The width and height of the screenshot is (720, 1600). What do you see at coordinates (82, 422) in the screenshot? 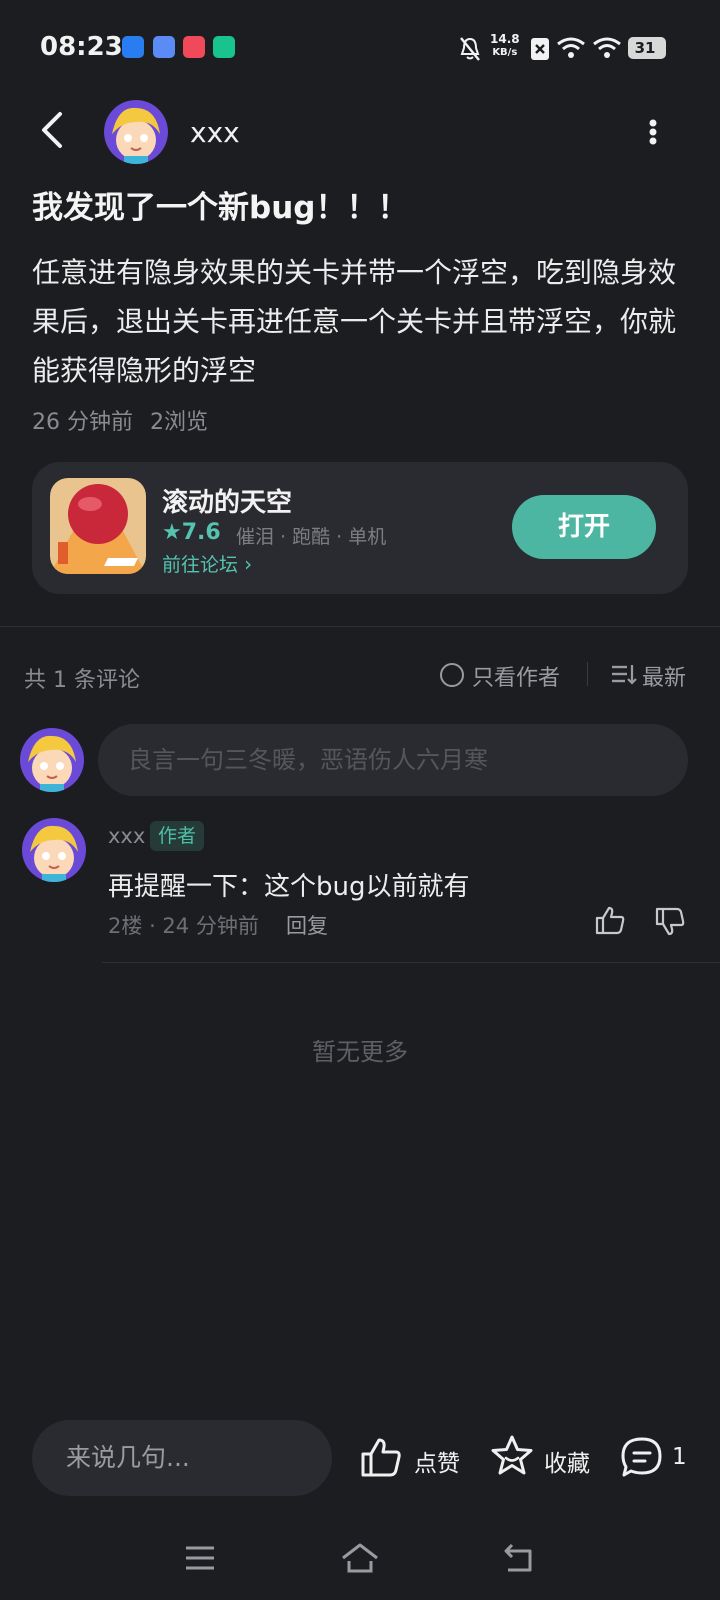
I see `post-time: 26 分钟前` at bounding box center [82, 422].